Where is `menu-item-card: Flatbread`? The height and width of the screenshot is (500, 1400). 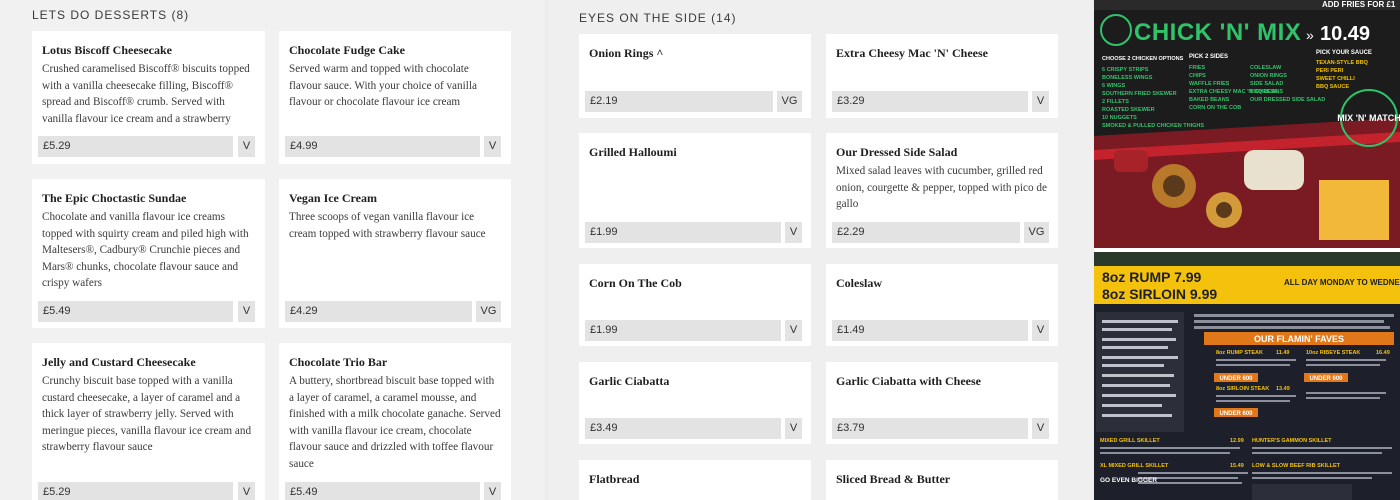 menu-item-card: Flatbread is located at coordinates (695, 480).